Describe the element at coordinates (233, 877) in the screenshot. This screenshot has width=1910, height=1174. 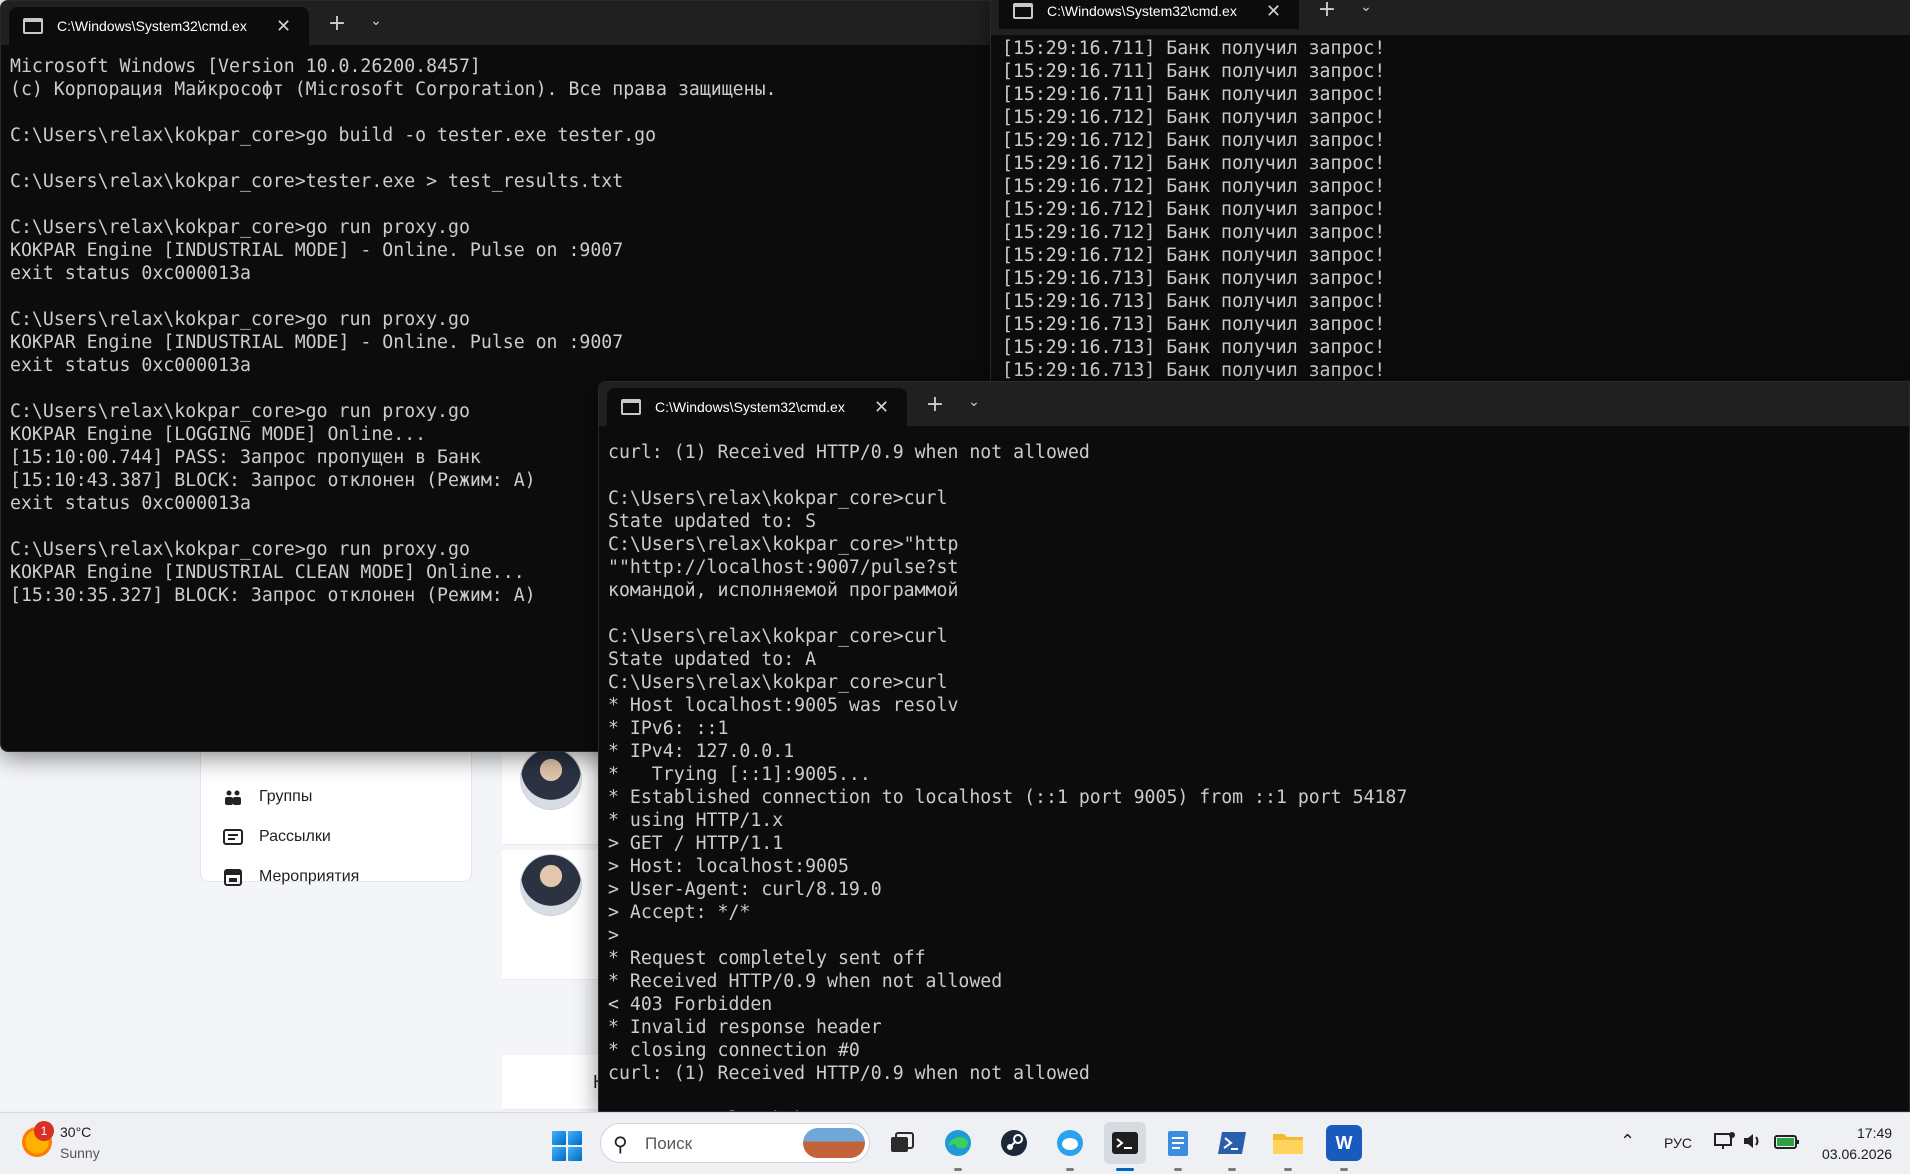
I see `events-icon` at that location.